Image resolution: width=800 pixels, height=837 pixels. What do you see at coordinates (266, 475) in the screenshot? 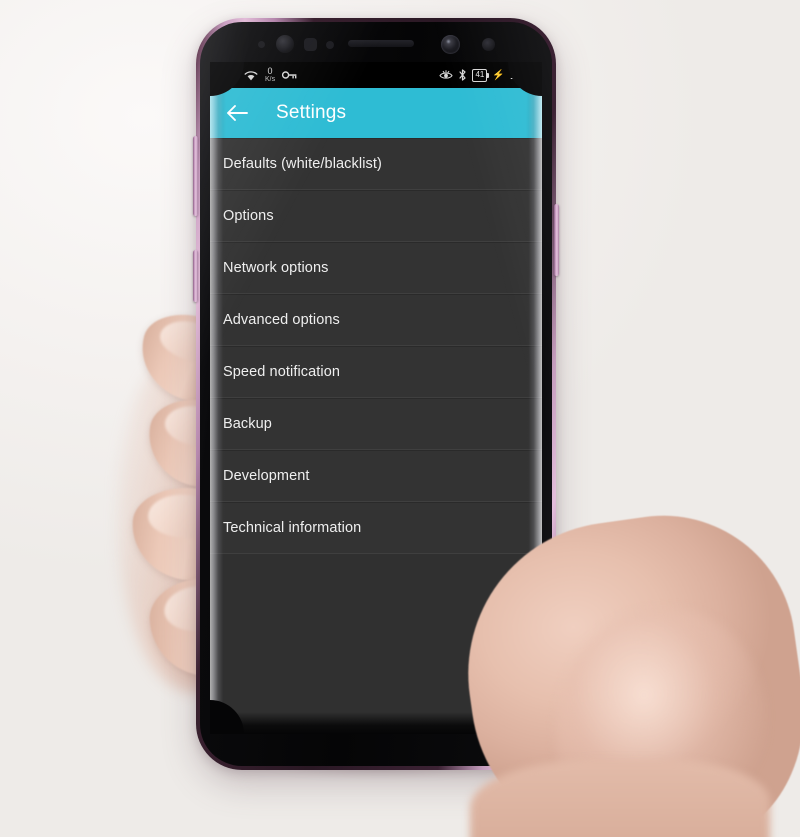
I see `list-item-label: Development` at bounding box center [266, 475].